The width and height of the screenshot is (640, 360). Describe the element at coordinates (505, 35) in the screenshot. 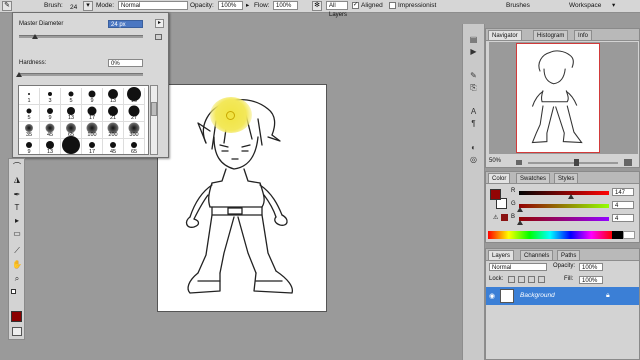

I see `tab-navigator: Navigator` at that location.